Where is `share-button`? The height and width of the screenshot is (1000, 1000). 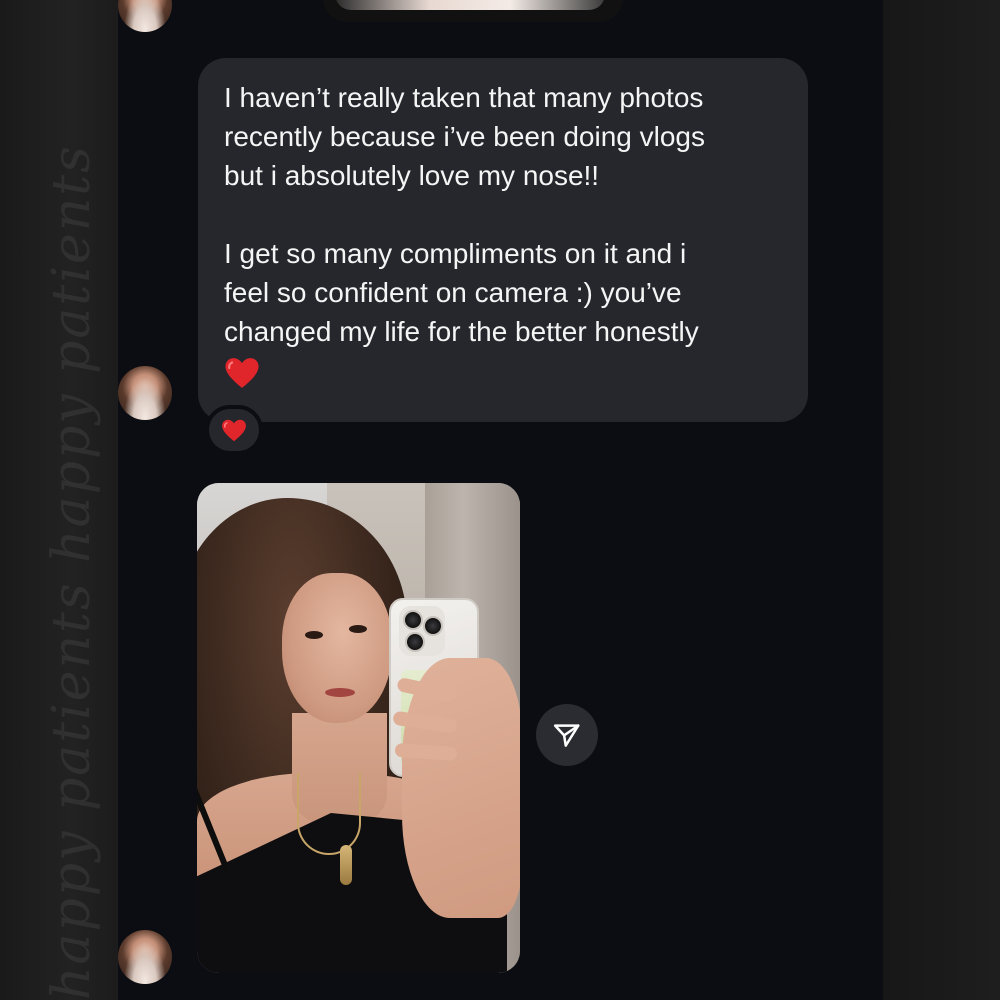 share-button is located at coordinates (567, 735).